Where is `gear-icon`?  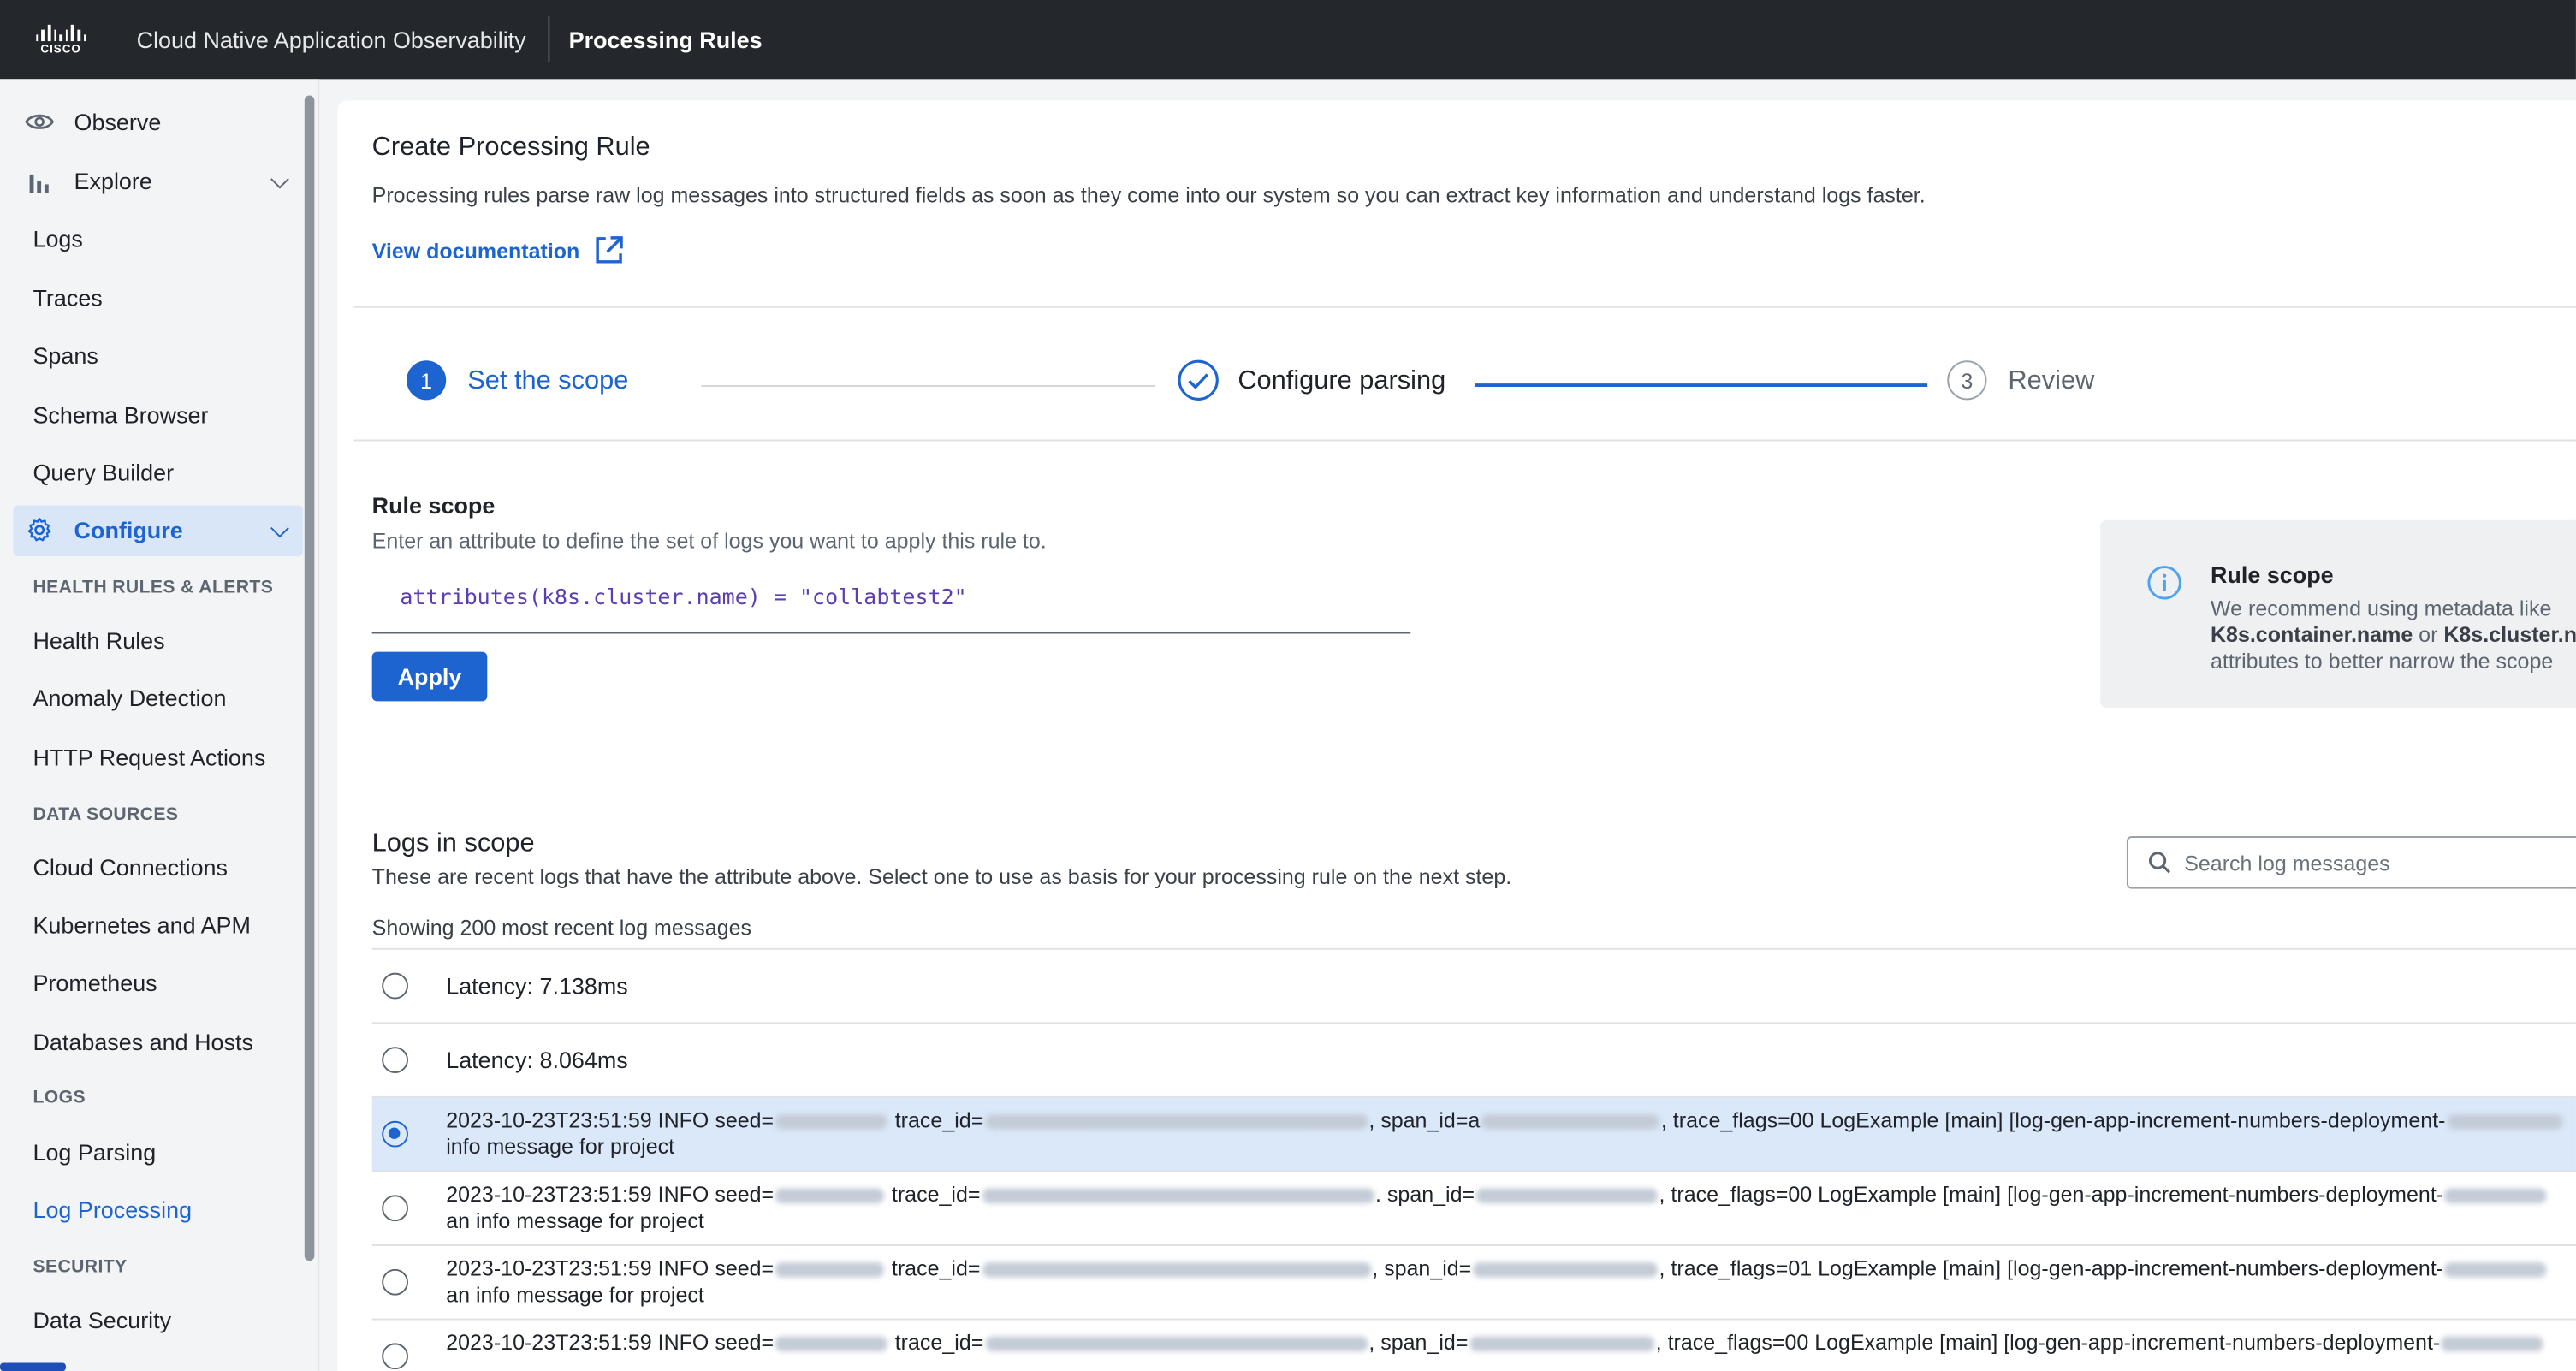
gear-icon is located at coordinates (40, 530).